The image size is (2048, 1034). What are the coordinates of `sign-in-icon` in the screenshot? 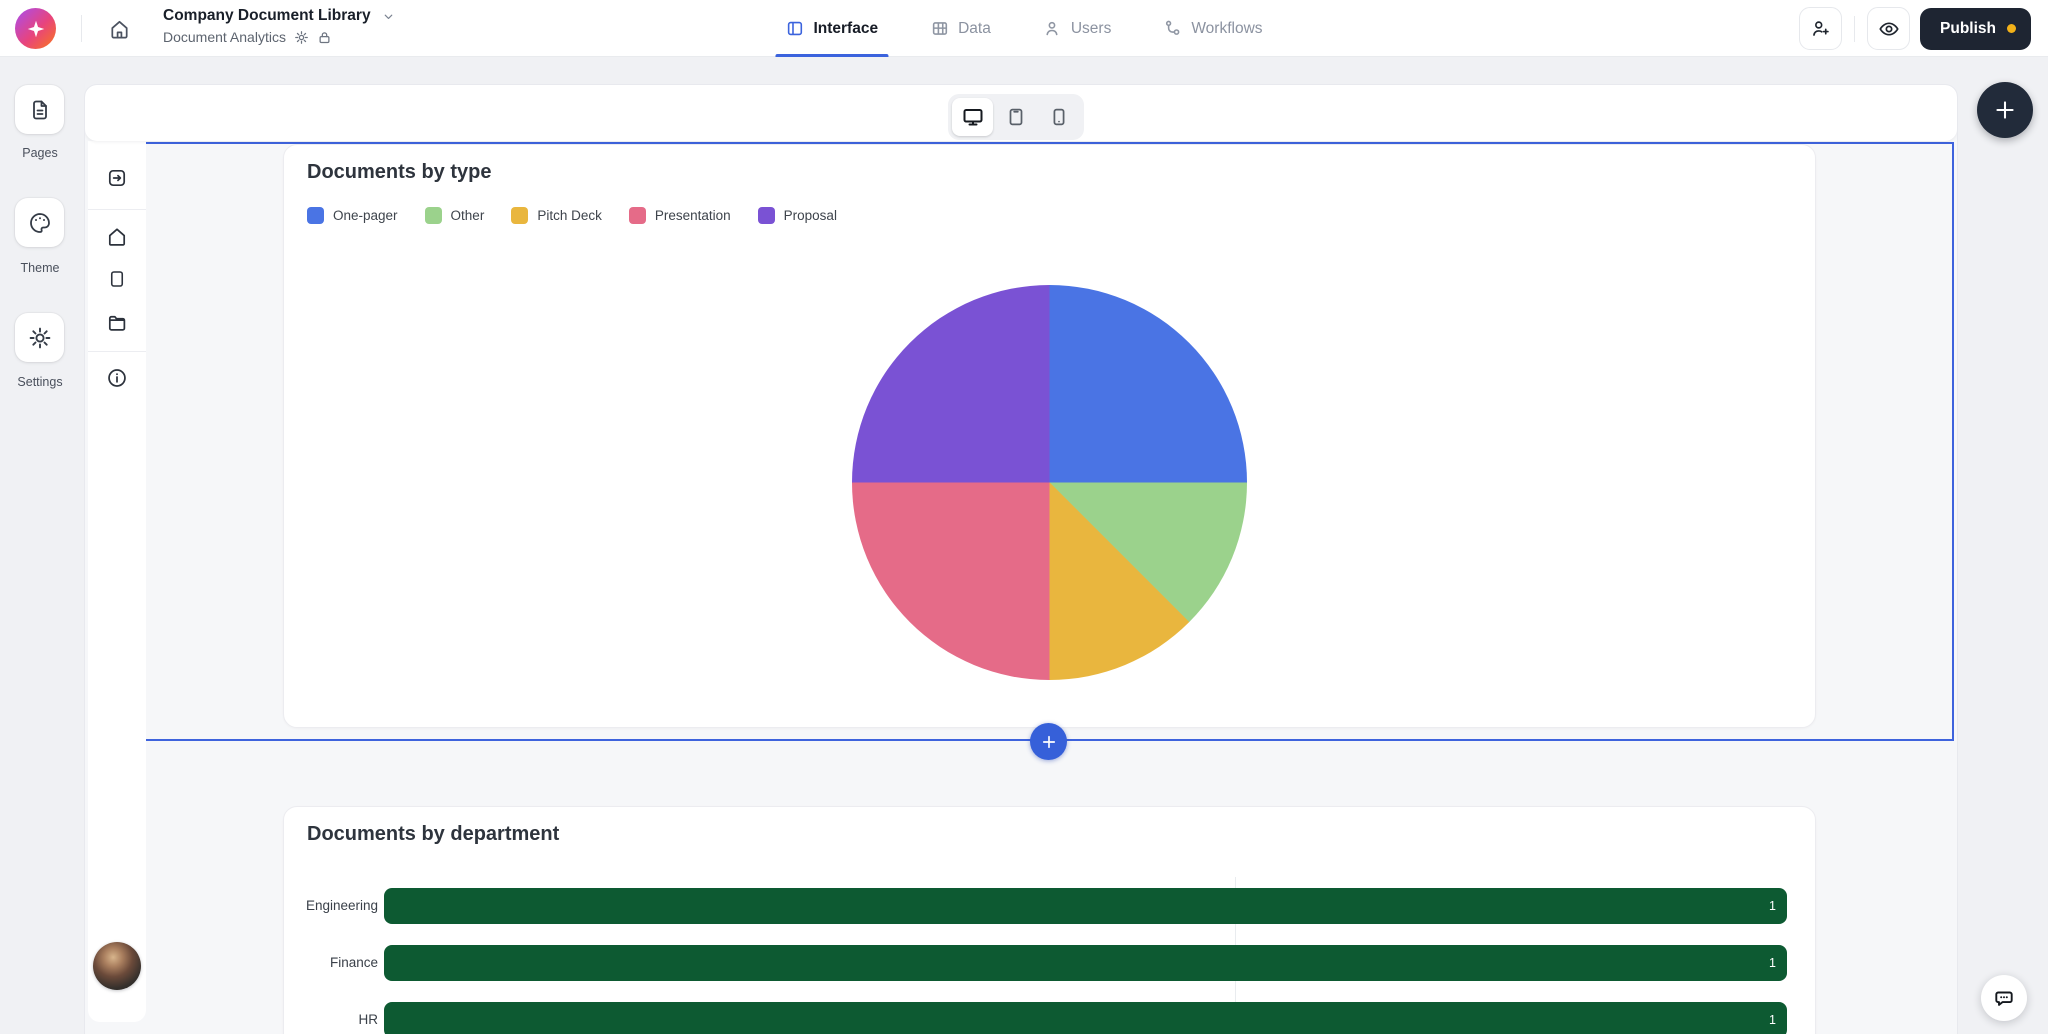 It's located at (117, 178).